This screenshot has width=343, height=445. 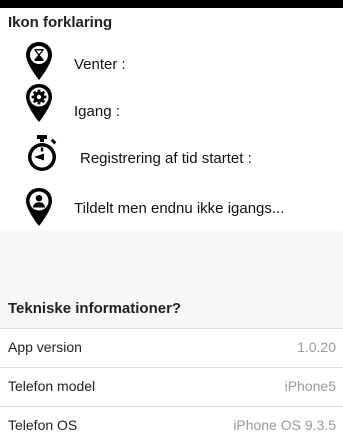 What do you see at coordinates (171, 102) in the screenshot?
I see `legend-item-igang: Igang :` at bounding box center [171, 102].